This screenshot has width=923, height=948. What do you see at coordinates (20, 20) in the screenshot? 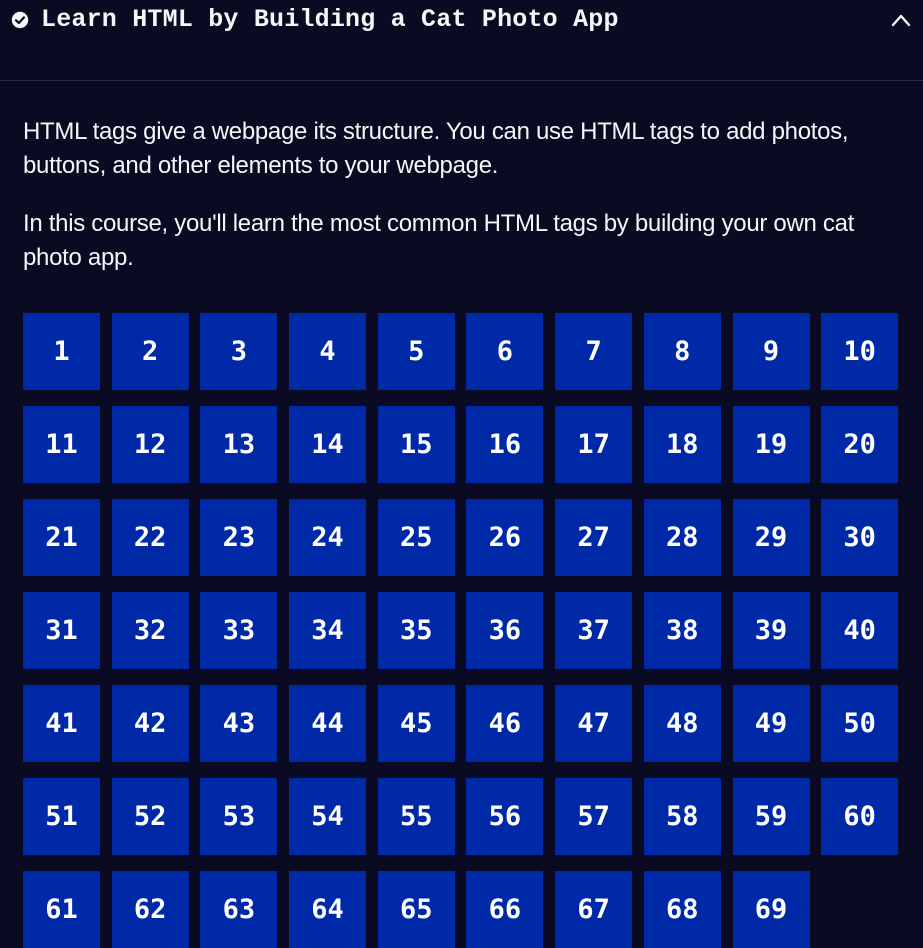
I see `check-circle-icon` at bounding box center [20, 20].